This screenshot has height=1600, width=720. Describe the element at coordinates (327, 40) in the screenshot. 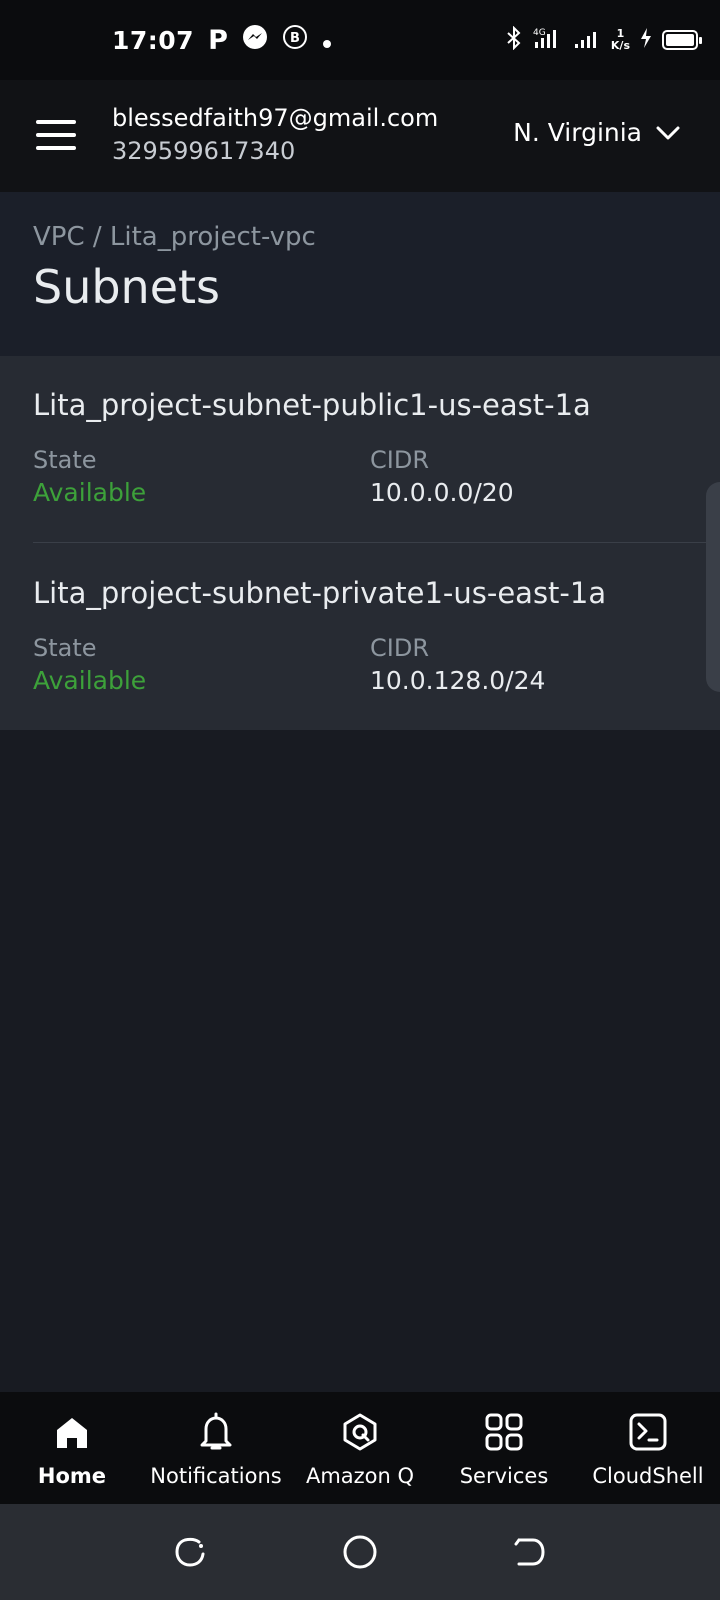

I see `dot-icon` at that location.